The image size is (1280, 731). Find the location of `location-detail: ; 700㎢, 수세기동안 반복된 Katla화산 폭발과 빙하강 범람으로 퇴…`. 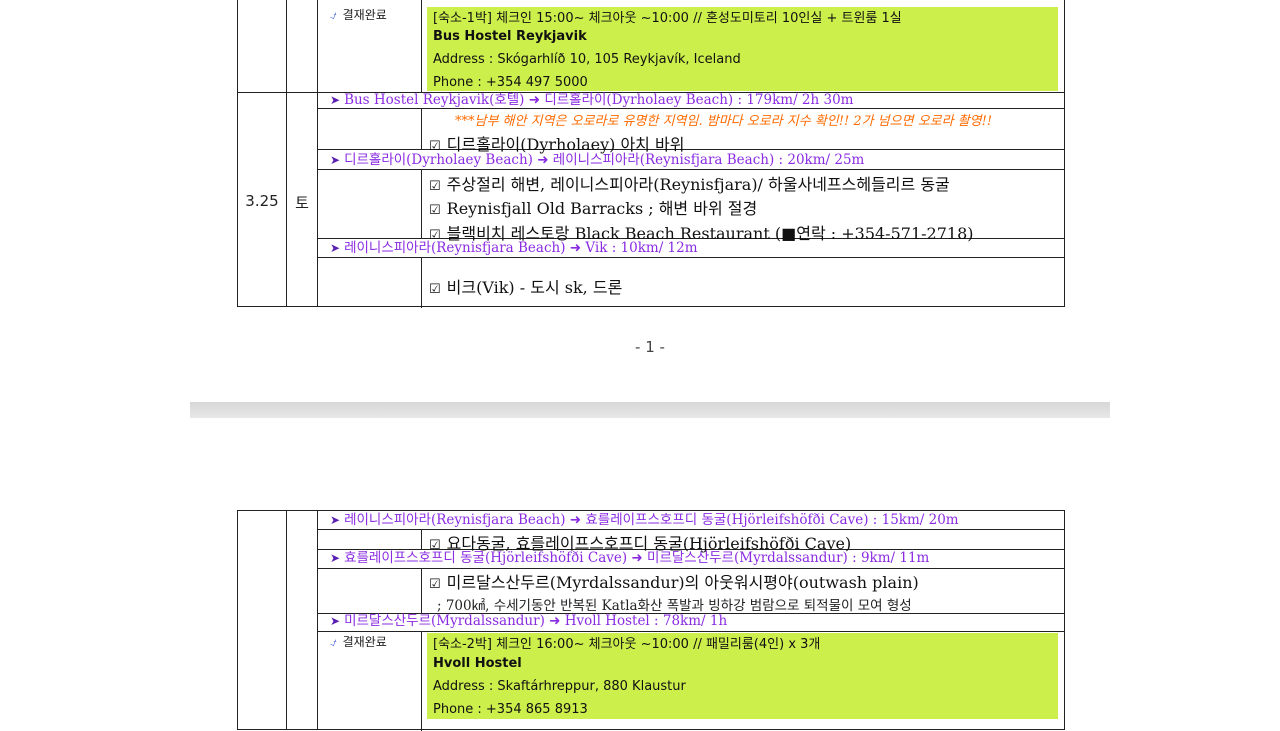

location-detail: ; 700㎢, 수세기동안 반복된 Katla화산 폭발과 빙하강 범람으로 퇴… is located at coordinates (674, 606).